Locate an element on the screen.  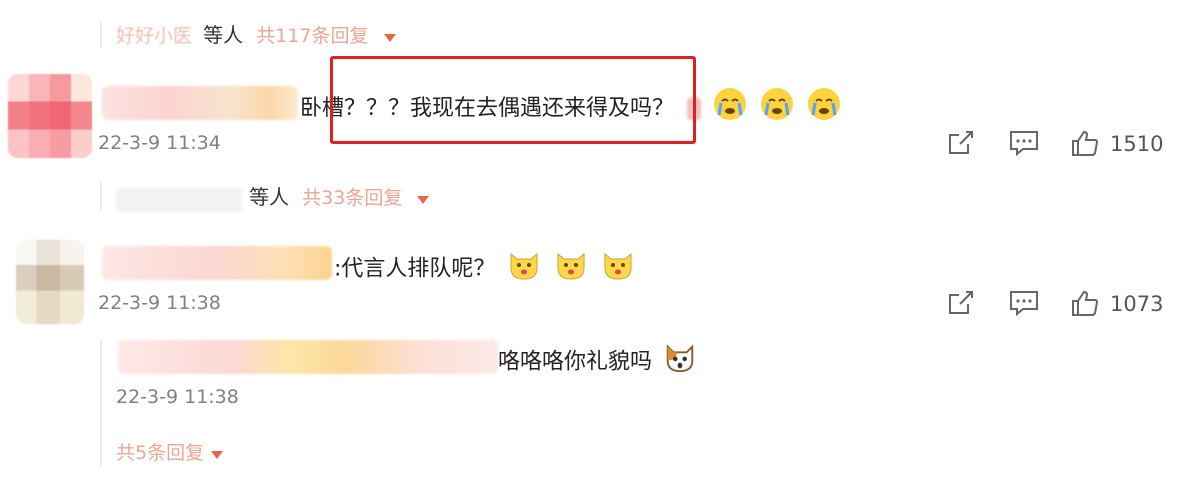
reply-count-link: 共33条回复 is located at coordinates (352, 198).